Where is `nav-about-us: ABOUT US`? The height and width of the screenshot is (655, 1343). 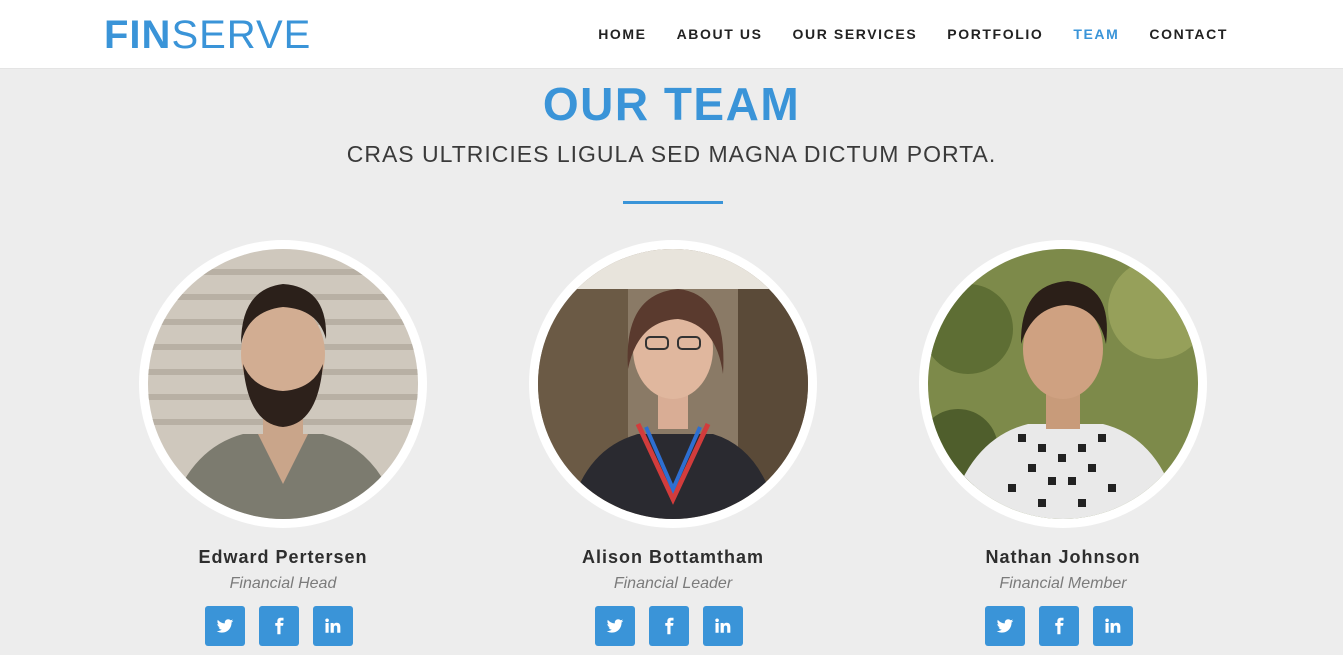 nav-about-us: ABOUT US is located at coordinates (720, 34).